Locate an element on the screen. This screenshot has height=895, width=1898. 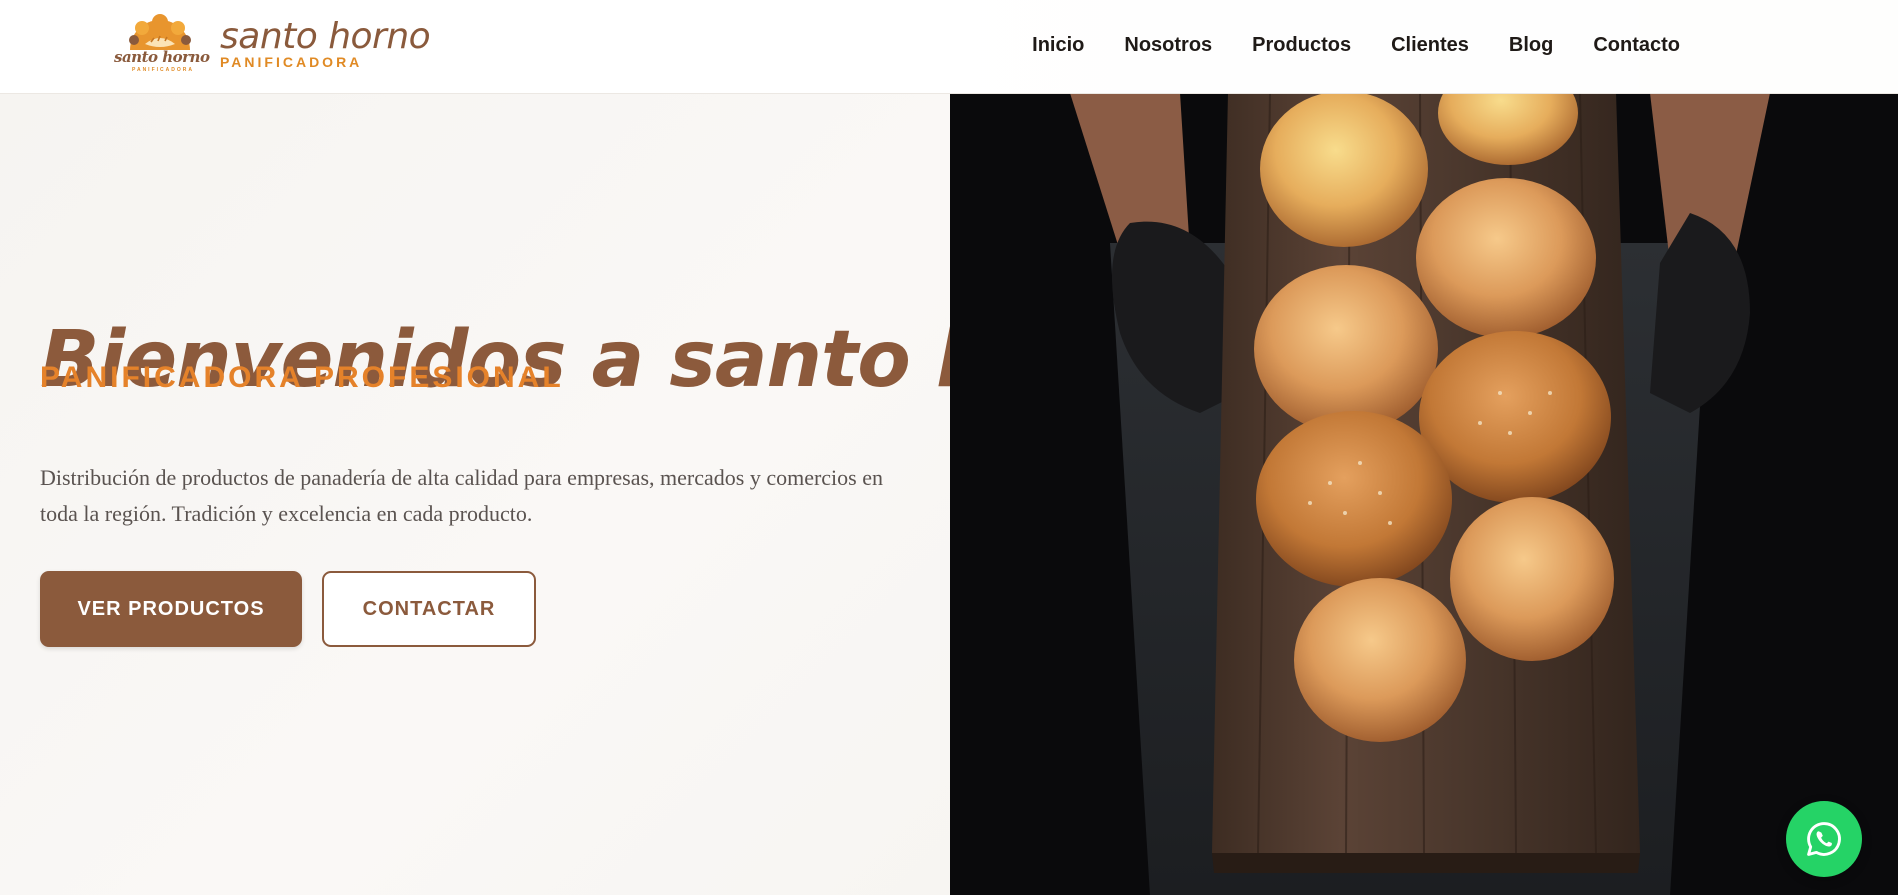
nav-item-nosotros: Nosotros is located at coordinates (1168, 45).